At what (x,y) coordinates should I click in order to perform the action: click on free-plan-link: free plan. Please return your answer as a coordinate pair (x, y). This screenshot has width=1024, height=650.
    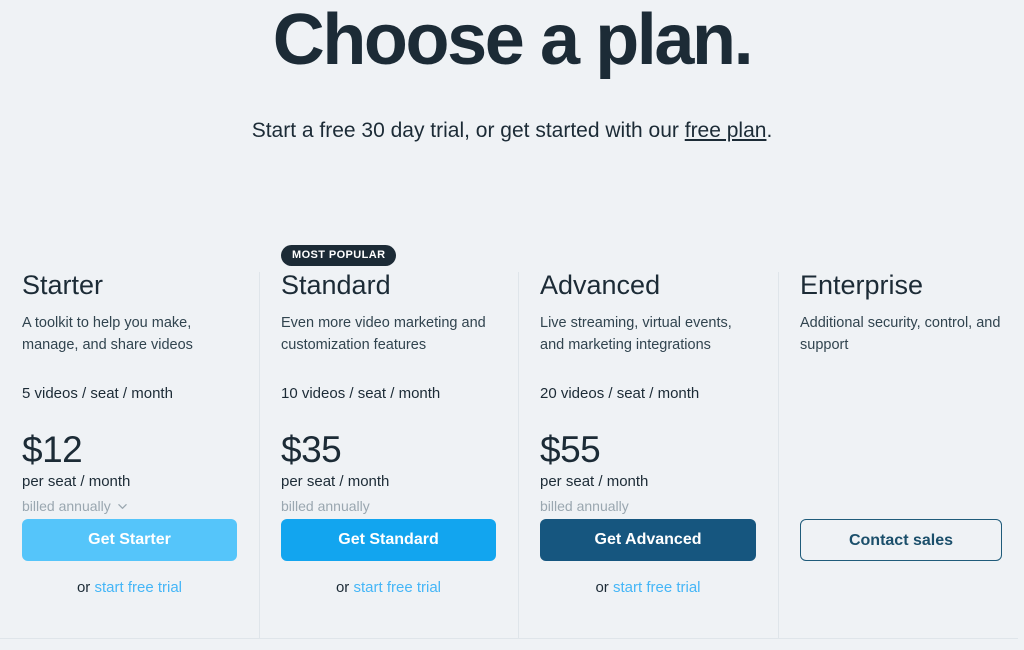
    Looking at the image, I should click on (726, 130).